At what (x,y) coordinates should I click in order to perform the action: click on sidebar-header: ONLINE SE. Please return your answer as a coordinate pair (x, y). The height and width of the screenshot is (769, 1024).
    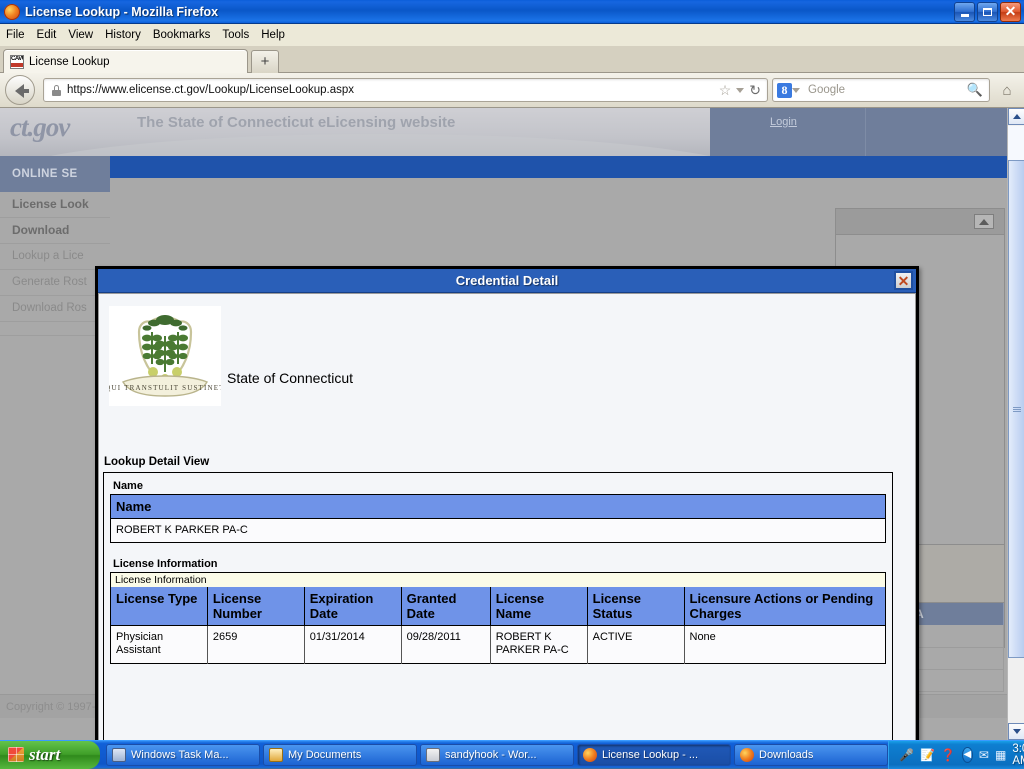
    Looking at the image, I should click on (55, 174).